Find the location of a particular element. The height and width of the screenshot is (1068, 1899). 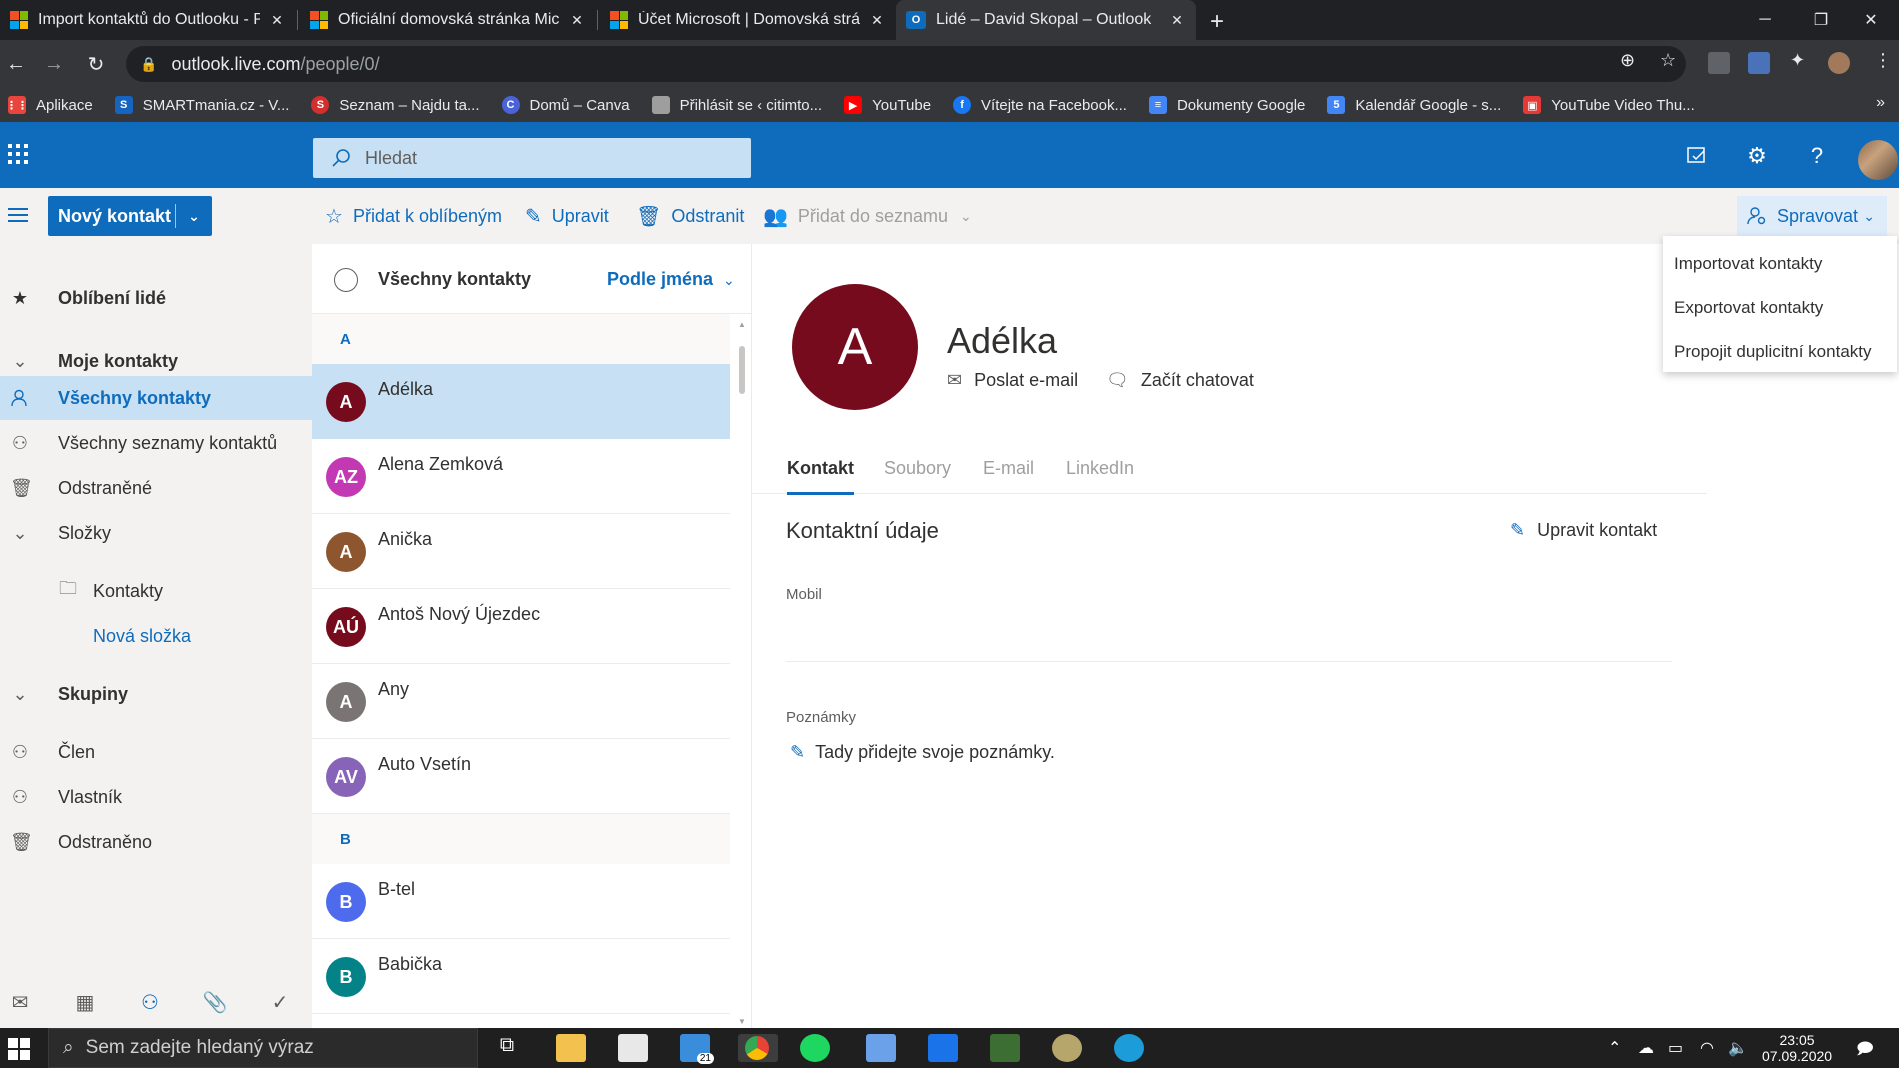

edge-icon is located at coordinates (1129, 1048).